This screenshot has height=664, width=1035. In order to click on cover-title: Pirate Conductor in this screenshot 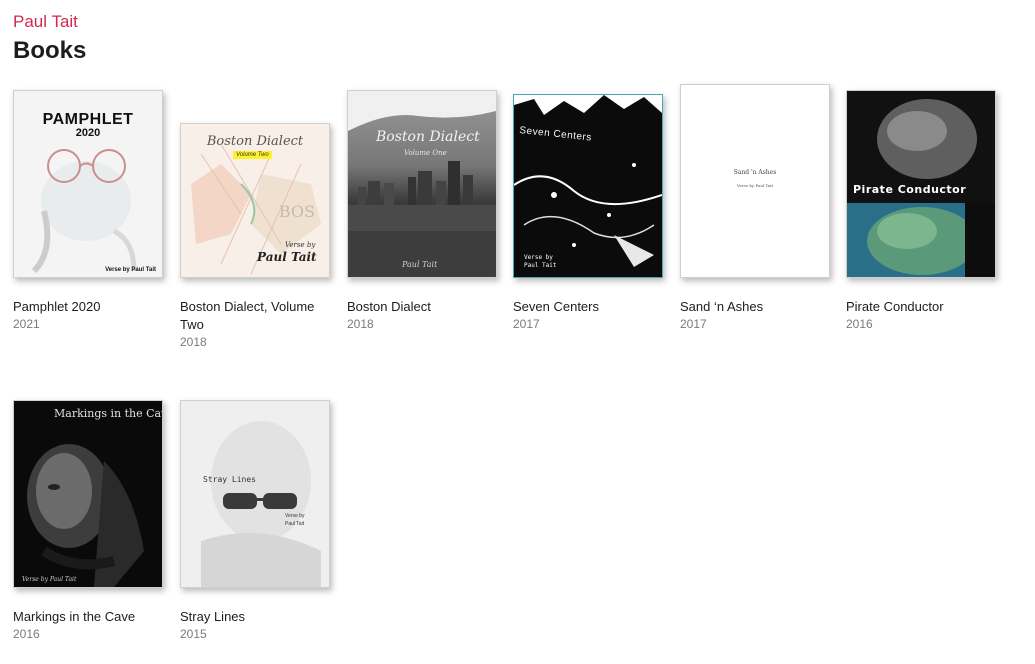, I will do `click(910, 189)`.